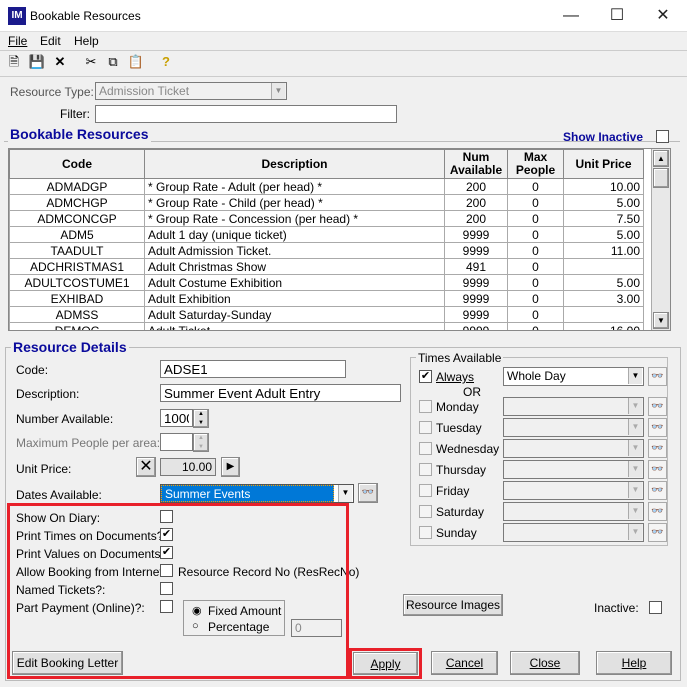  Describe the element at coordinates (52, 92) in the screenshot. I see `resource-type-label: Resource Type:` at that location.